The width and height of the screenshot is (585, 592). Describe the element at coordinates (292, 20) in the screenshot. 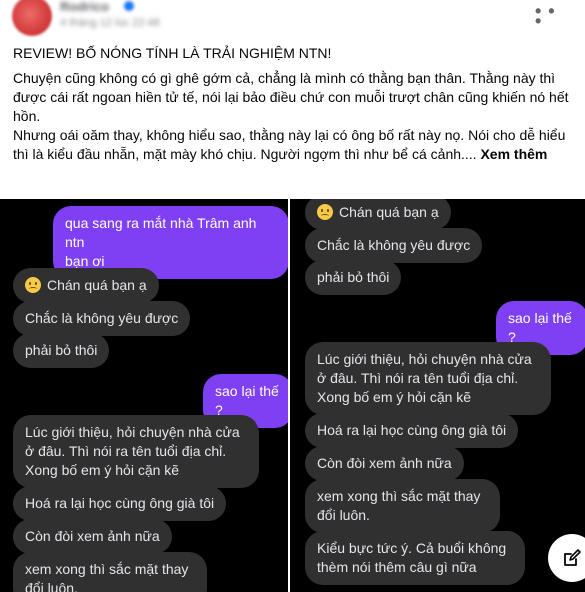

I see `post-header: Rodrico 4 tháng 12 lúc 22:48 • • •` at that location.